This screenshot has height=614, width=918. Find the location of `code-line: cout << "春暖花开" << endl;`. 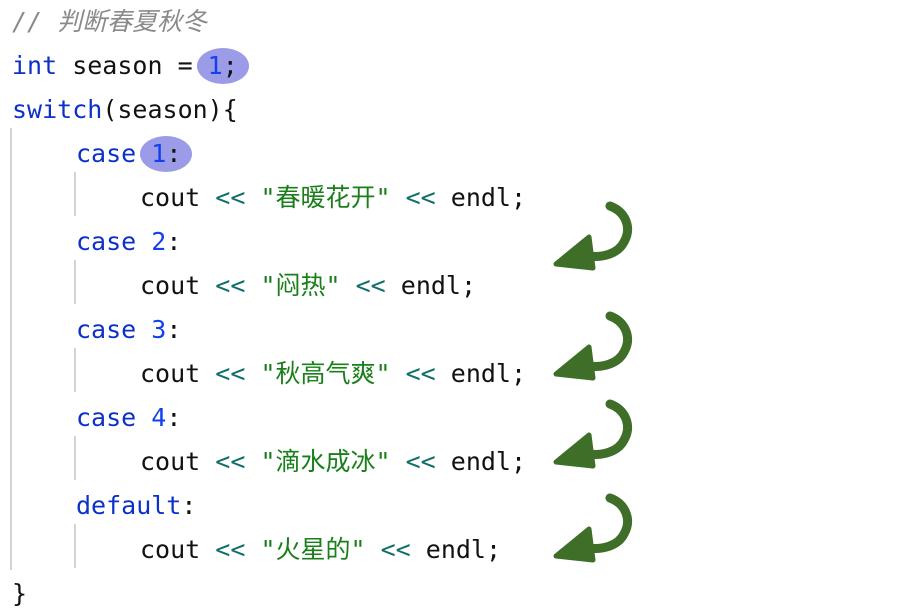

code-line: cout << "春暖花开" << endl; is located at coordinates (459, 198).